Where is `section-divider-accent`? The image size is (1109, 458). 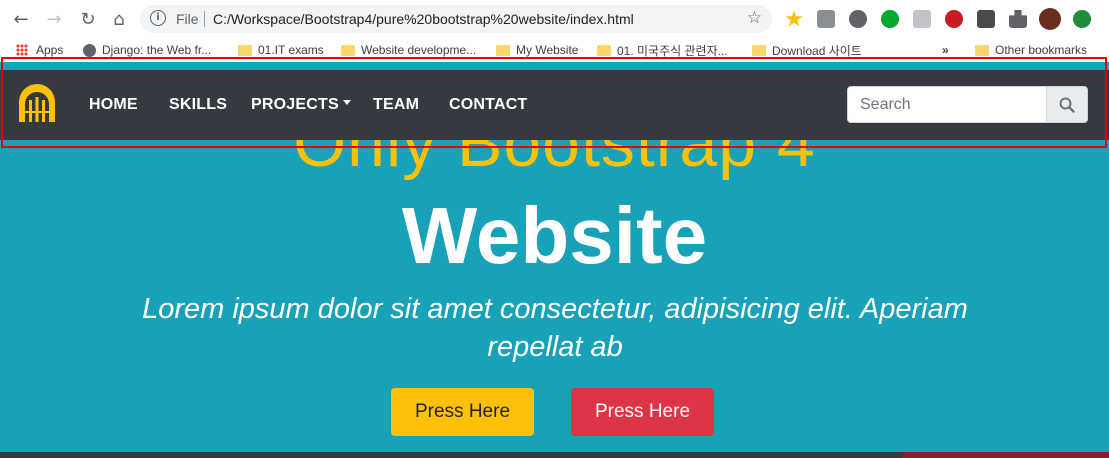 section-divider-accent is located at coordinates (1006, 455).